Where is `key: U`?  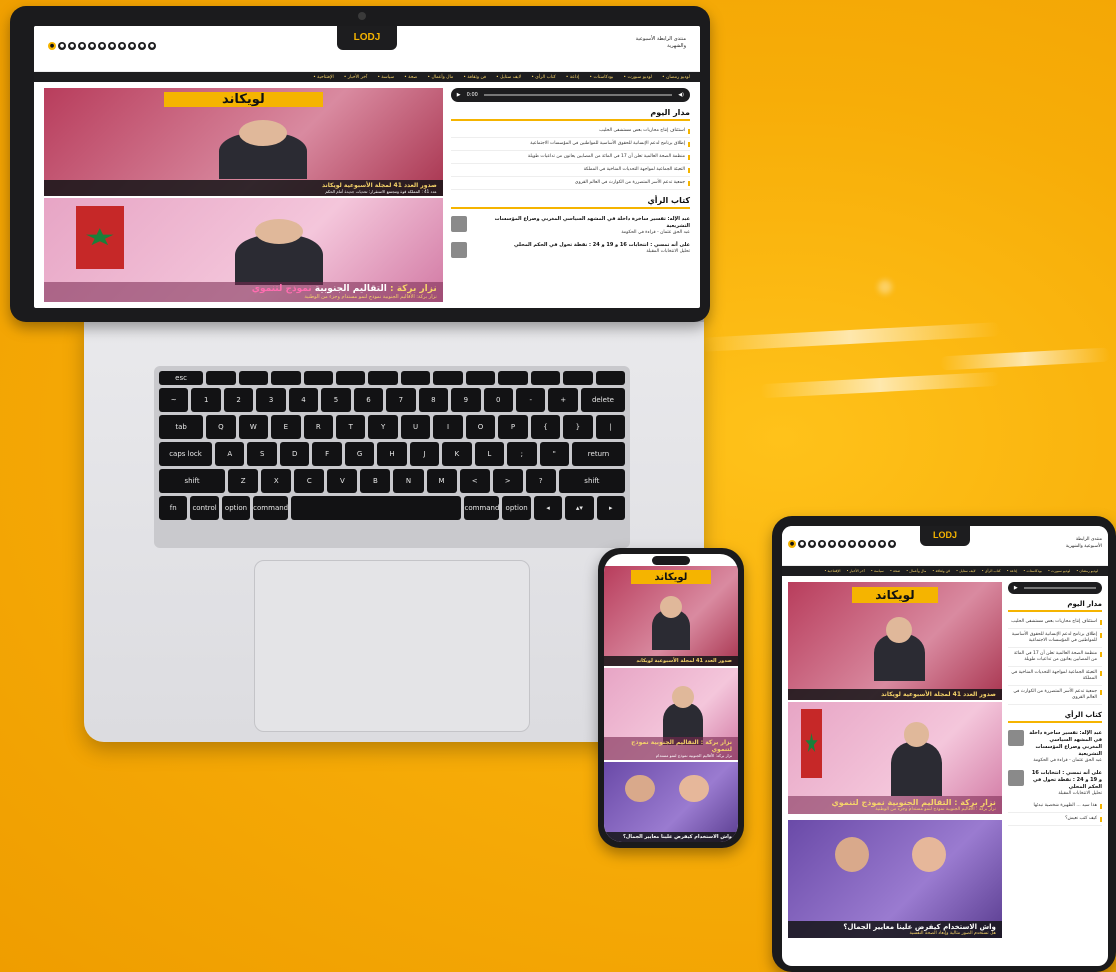 key: U is located at coordinates (415, 427).